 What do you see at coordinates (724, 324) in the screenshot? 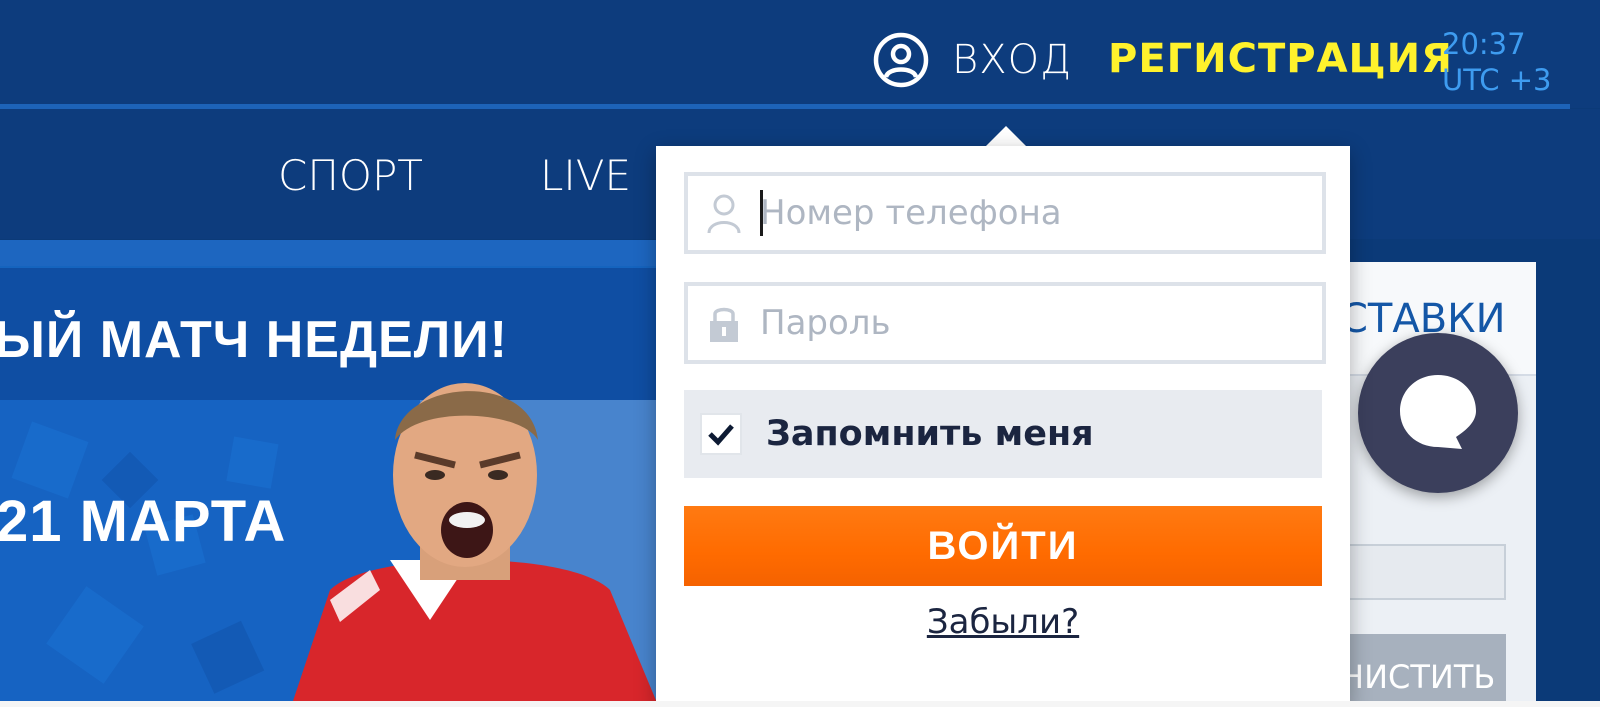
I see `lock-icon` at bounding box center [724, 324].